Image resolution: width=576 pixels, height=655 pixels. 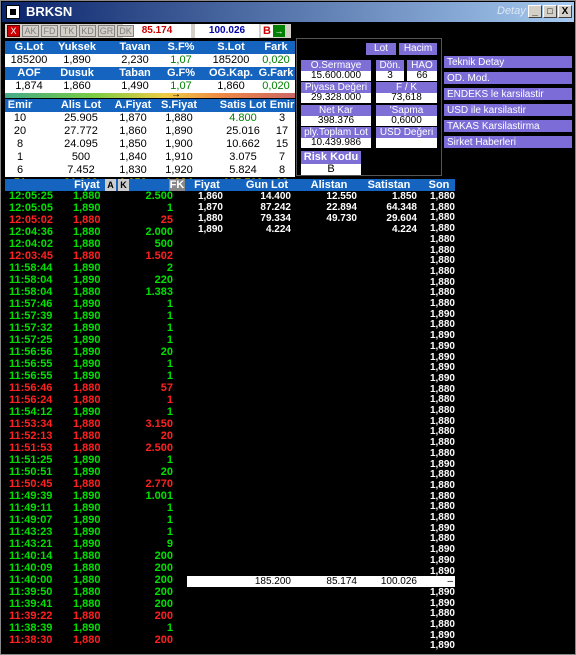 I want to click on trade-time: 11:39:50, so click(x=31, y=592).